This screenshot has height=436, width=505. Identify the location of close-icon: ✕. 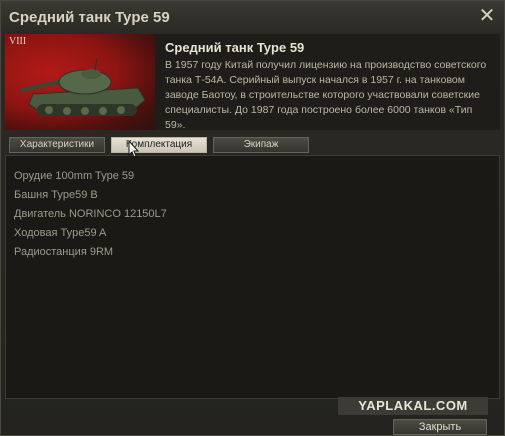
(487, 16).